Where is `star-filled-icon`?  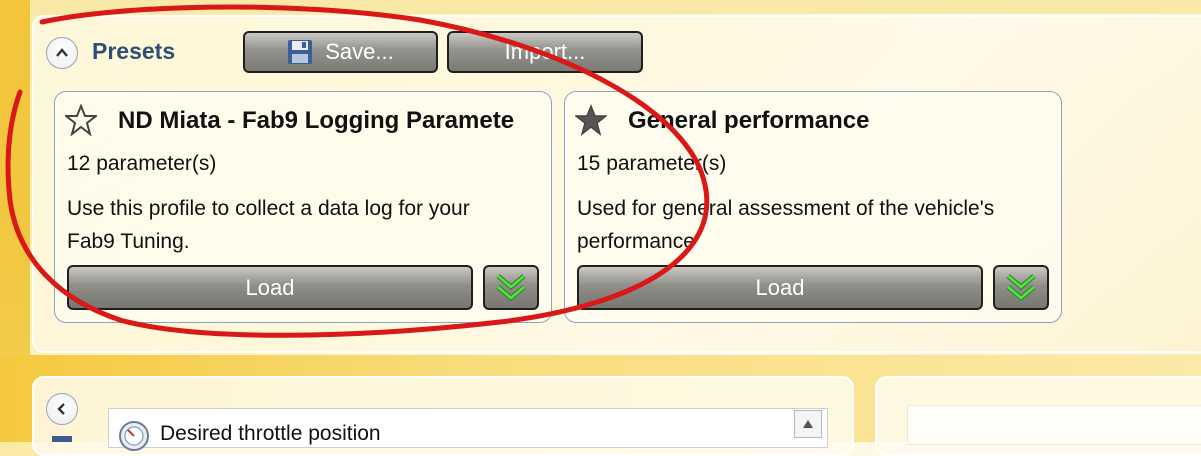
star-filled-icon is located at coordinates (591, 120).